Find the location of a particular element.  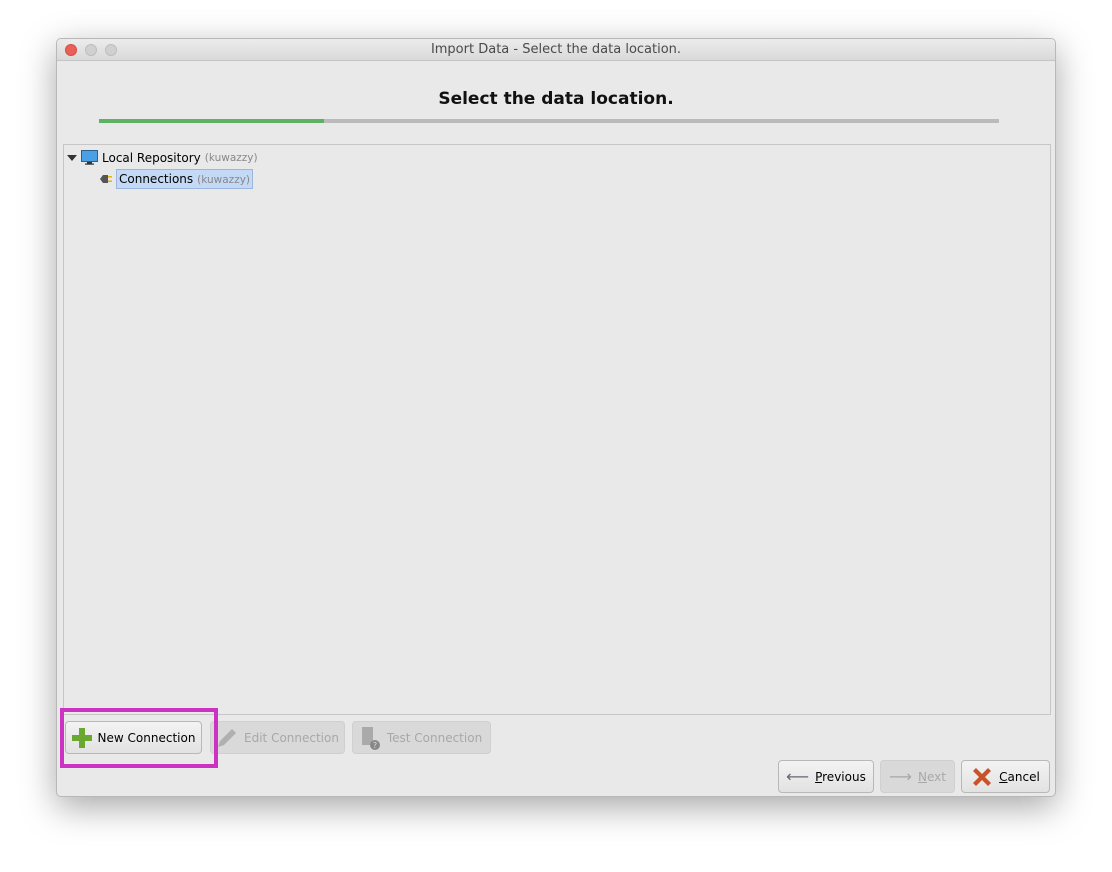

button-label: Edit Connection is located at coordinates (291, 737).